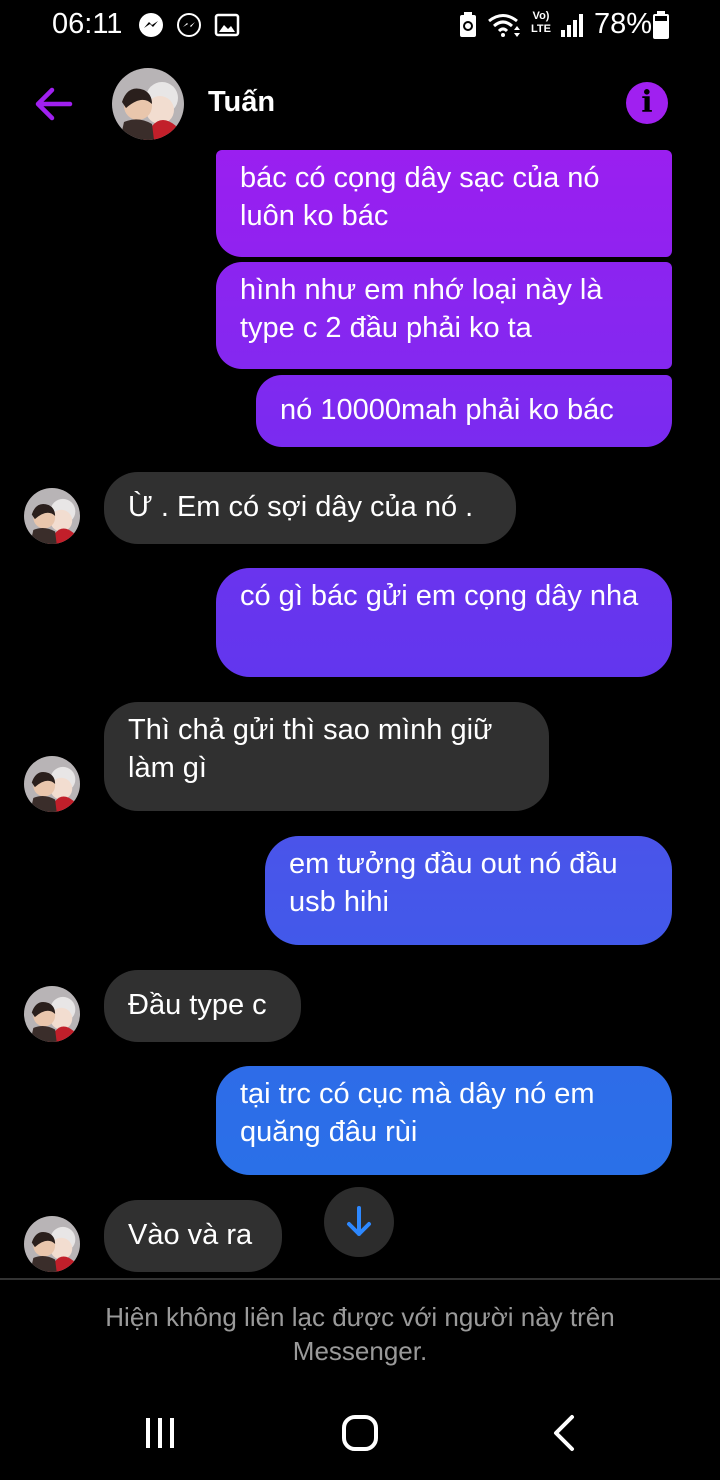  I want to click on recent-apps-icon, so click(160, 1433).